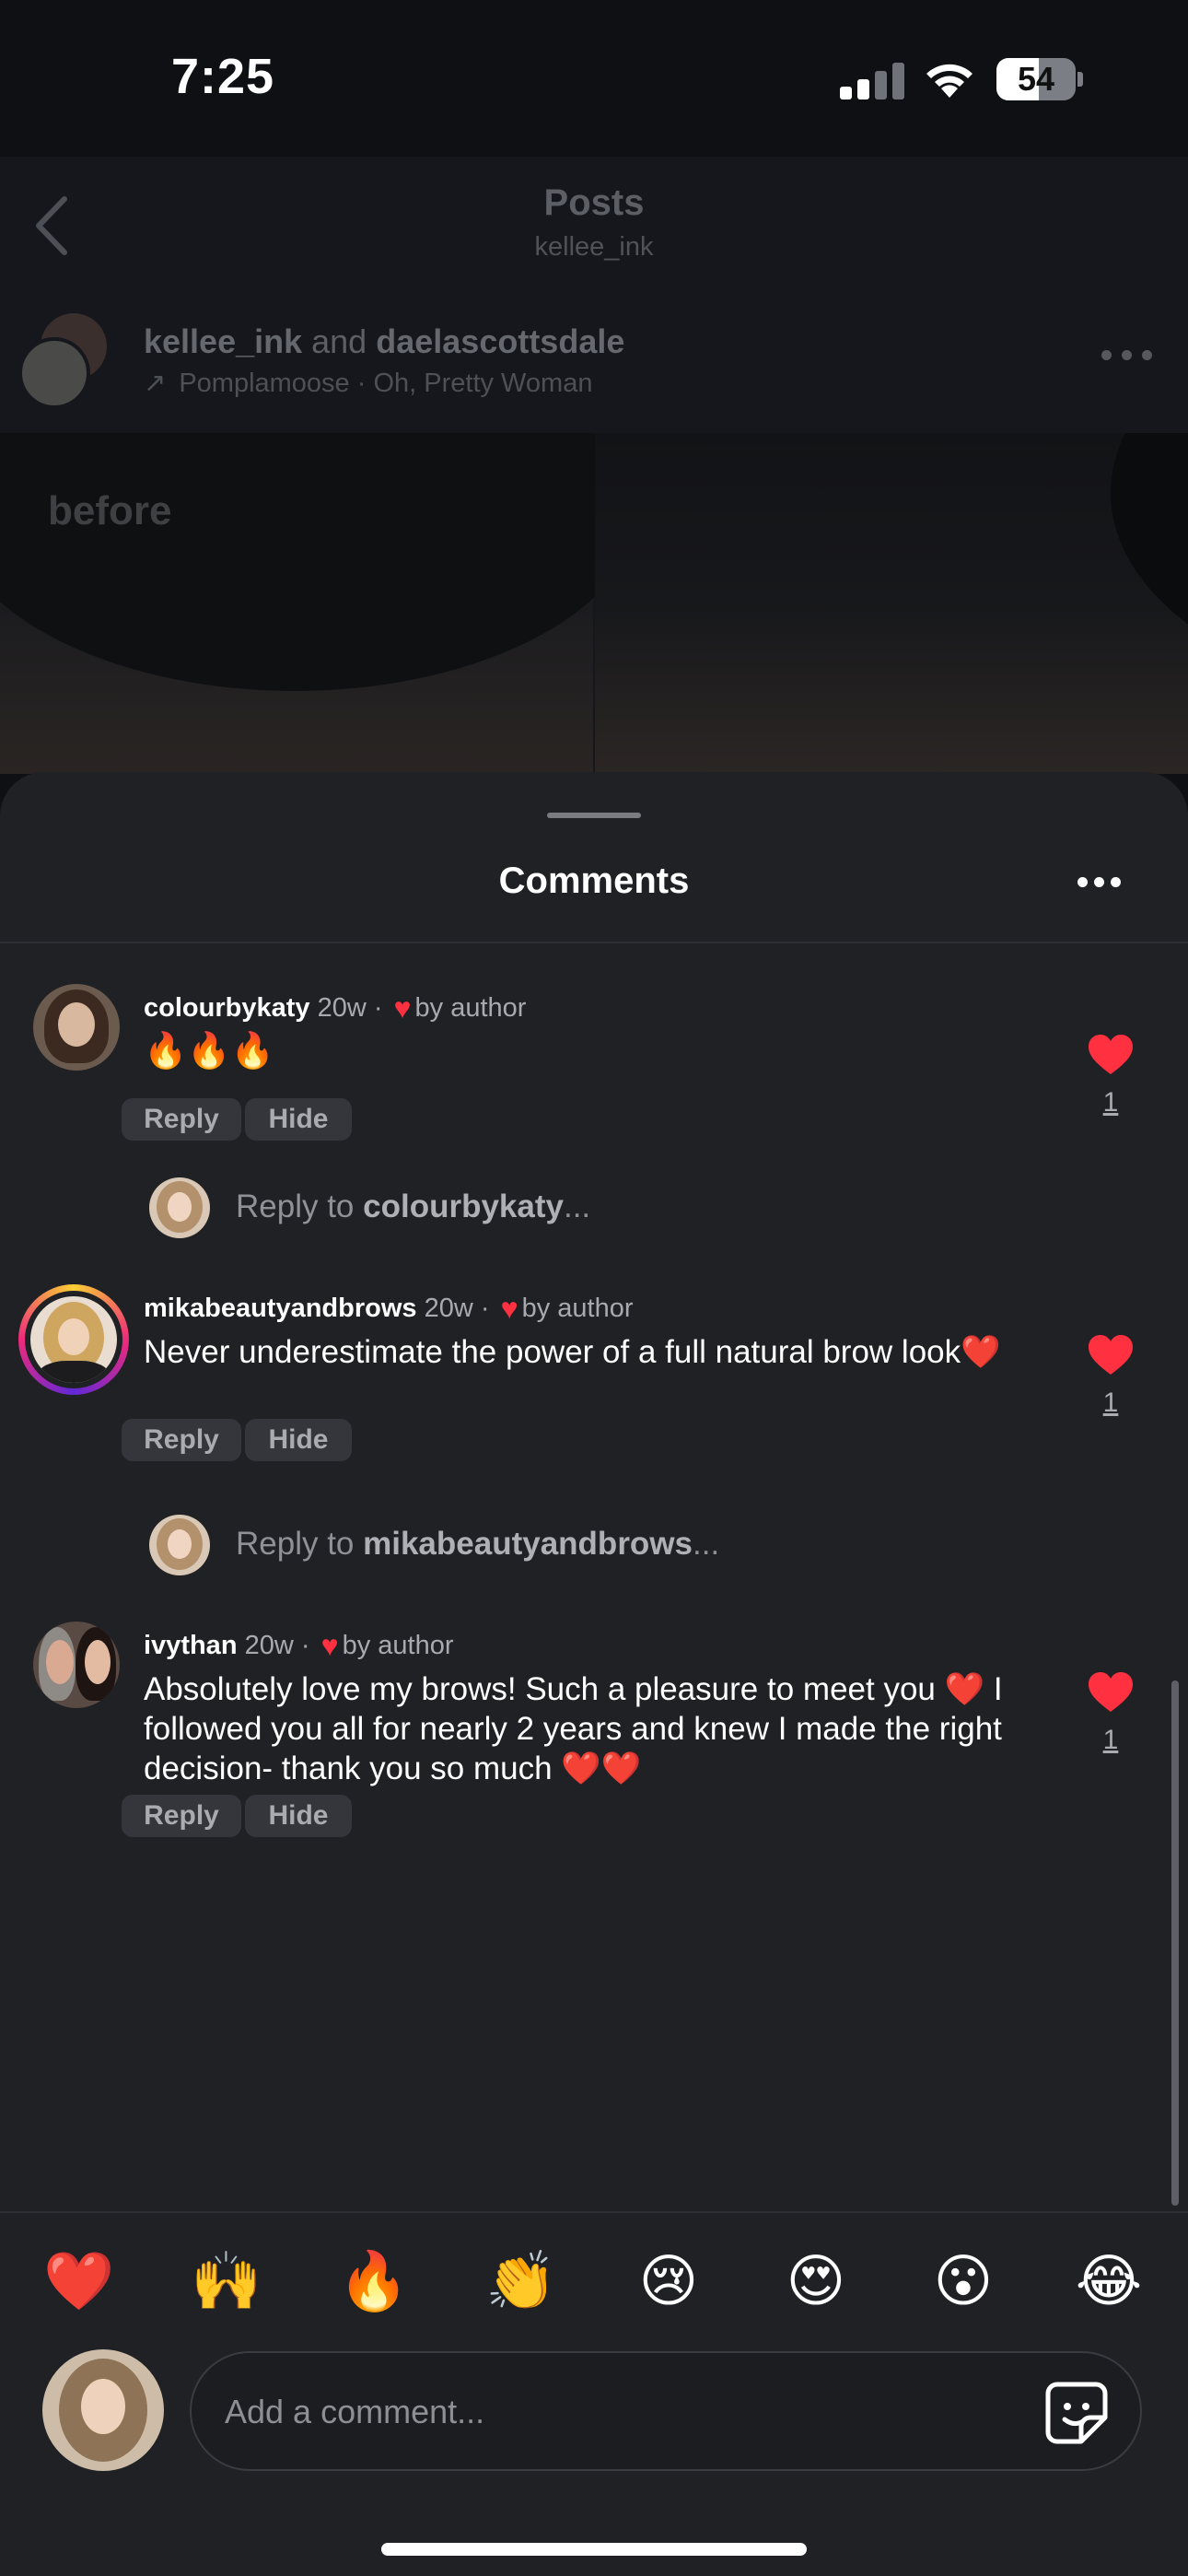  I want to click on emoji-crying-face: 😢, so click(668, 2281).